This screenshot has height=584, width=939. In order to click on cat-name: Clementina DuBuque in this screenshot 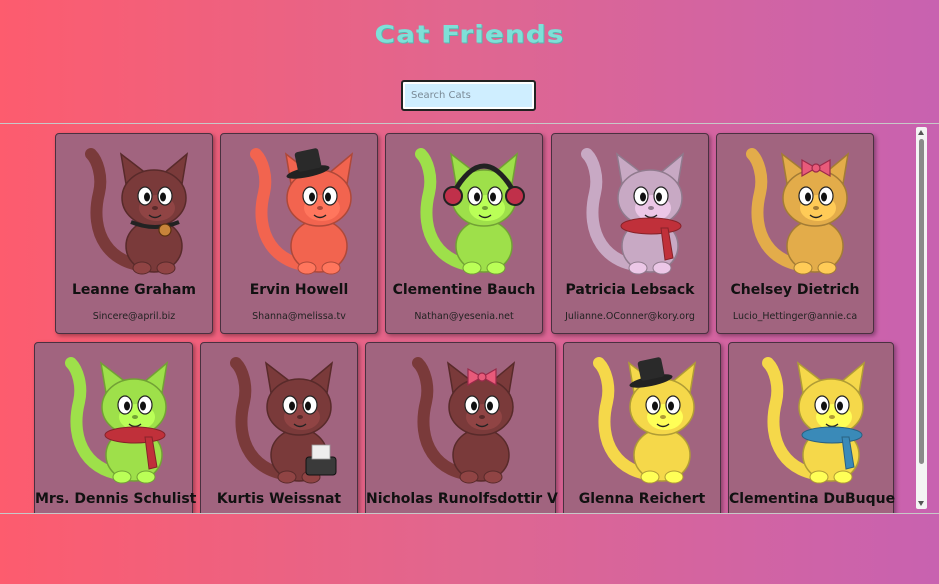, I will do `click(812, 499)`.